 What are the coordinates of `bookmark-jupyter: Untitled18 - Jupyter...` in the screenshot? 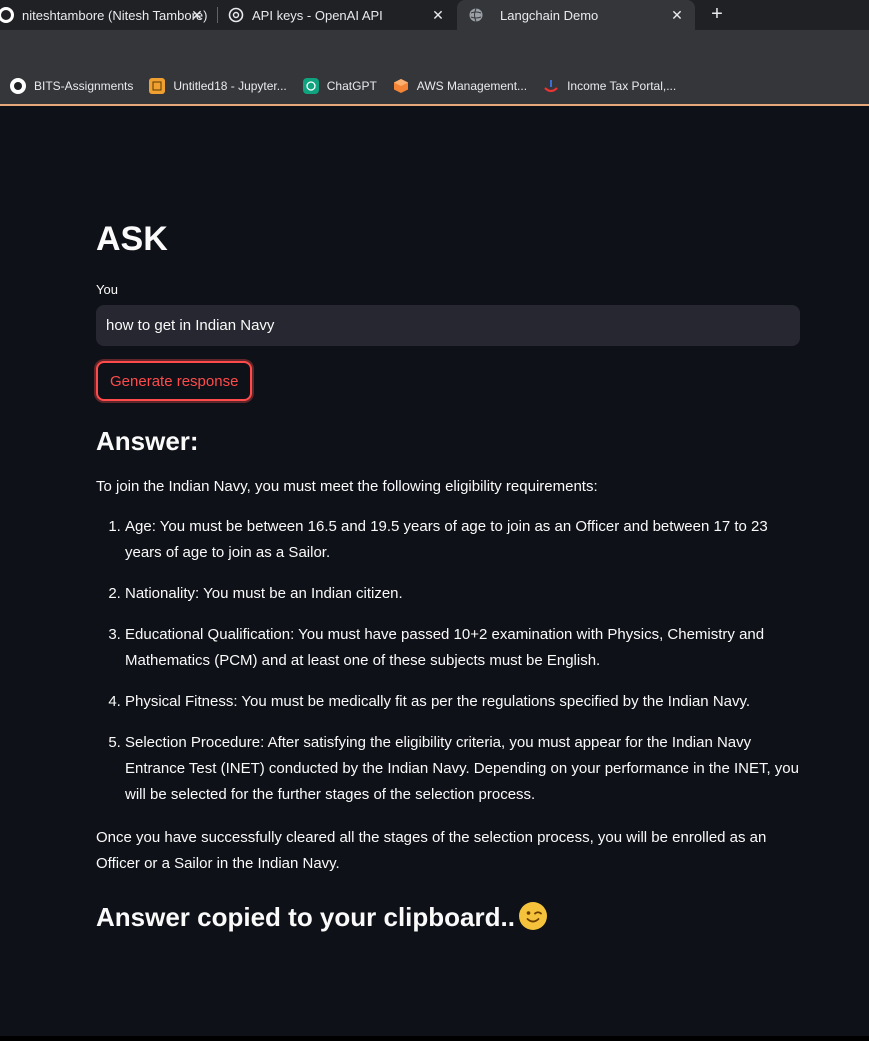 It's located at (218, 86).